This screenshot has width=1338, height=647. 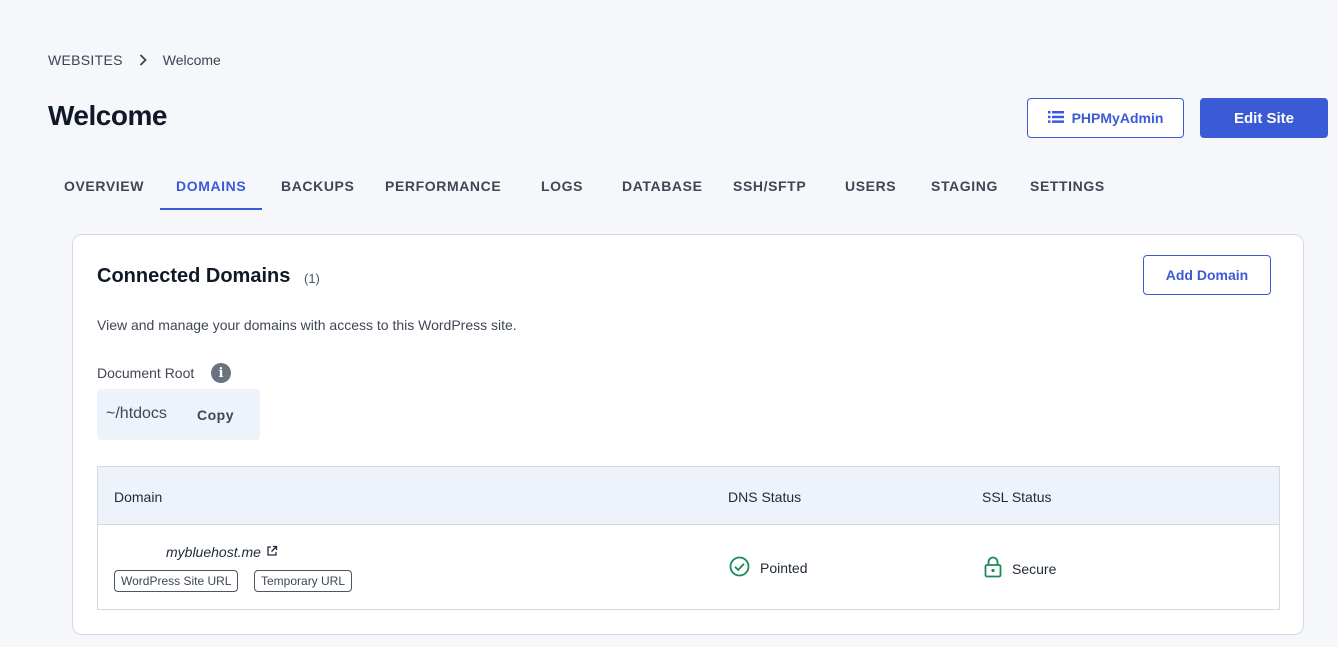 What do you see at coordinates (104, 189) in the screenshot?
I see `tab-overview: OVERVIEW` at bounding box center [104, 189].